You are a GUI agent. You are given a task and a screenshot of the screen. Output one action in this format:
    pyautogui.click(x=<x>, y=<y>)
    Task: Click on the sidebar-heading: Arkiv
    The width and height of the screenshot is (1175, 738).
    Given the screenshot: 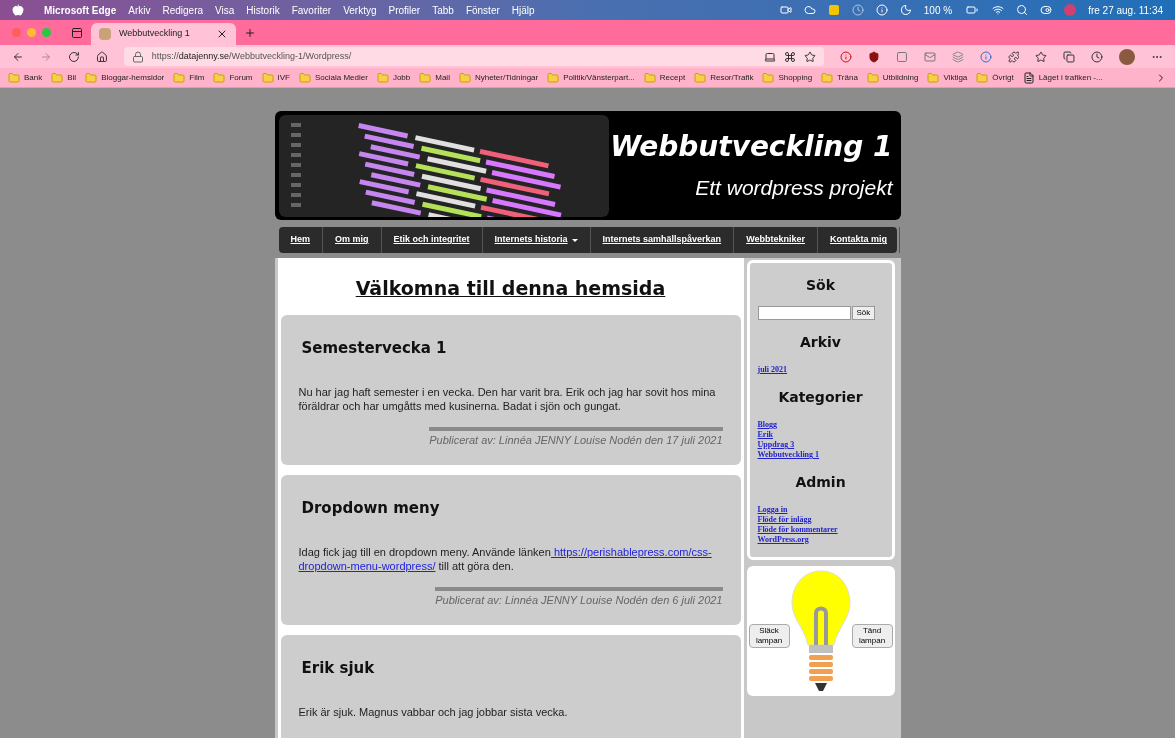 What is the action you would take?
    pyautogui.click(x=820, y=342)
    